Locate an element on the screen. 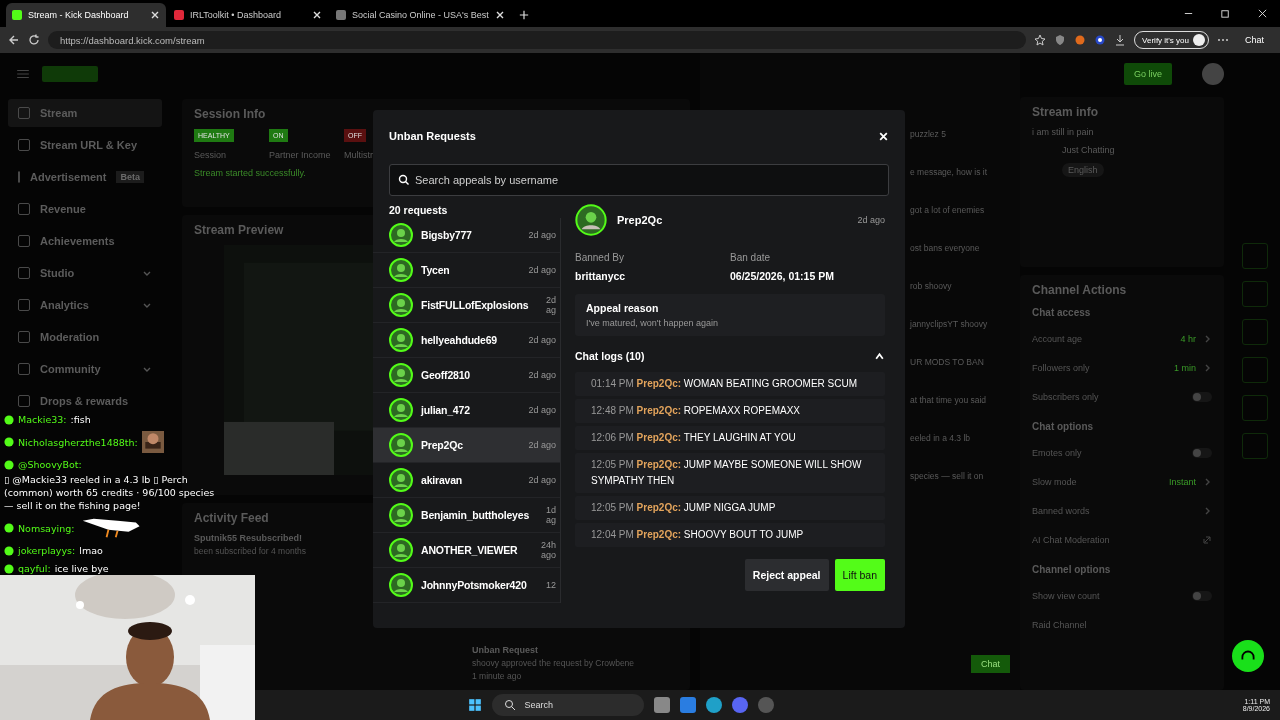 This screenshot has width=1280, height=720. reason-title: Appeal reason is located at coordinates (623, 308).